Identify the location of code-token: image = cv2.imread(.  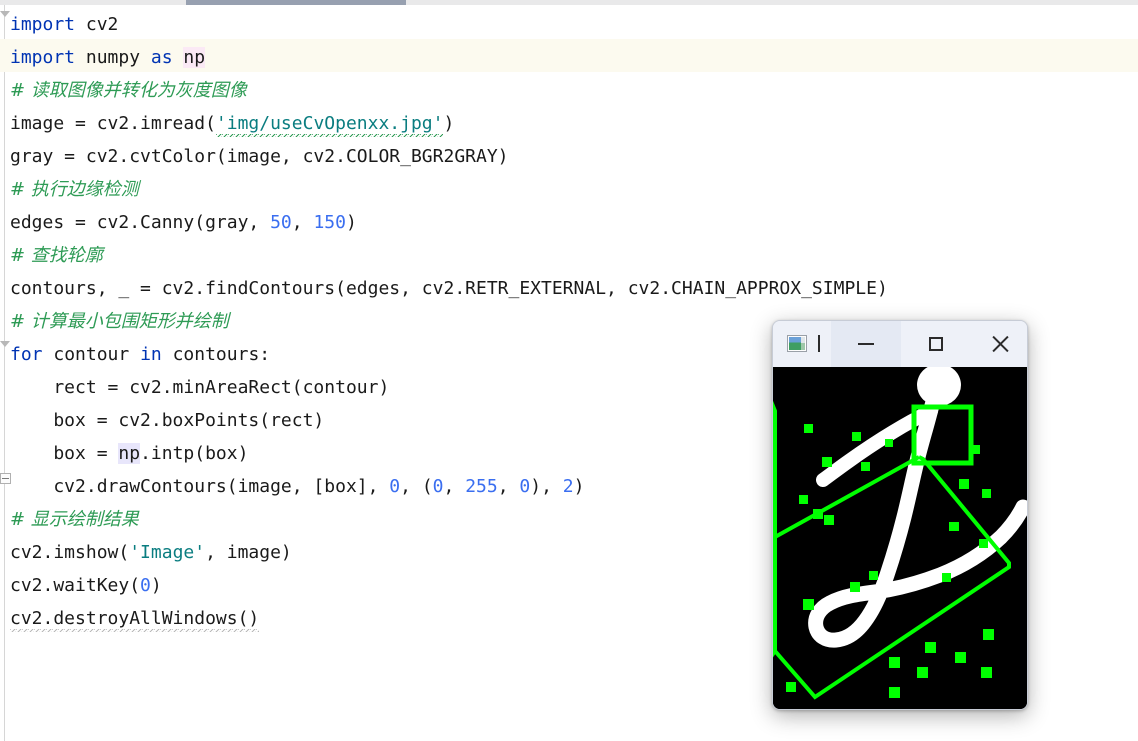
(113, 123).